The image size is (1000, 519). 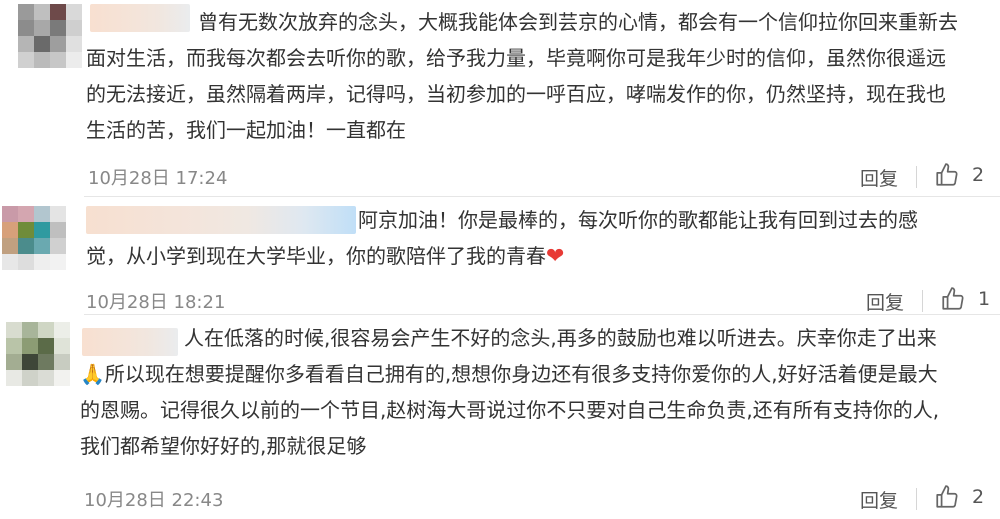 What do you see at coordinates (578, 22) in the screenshot?
I see `comment-line: 曾有无数次放弃的念头，大概我能体会到芸京的心情，都会有一个信仰拉你回来重新去` at bounding box center [578, 22].